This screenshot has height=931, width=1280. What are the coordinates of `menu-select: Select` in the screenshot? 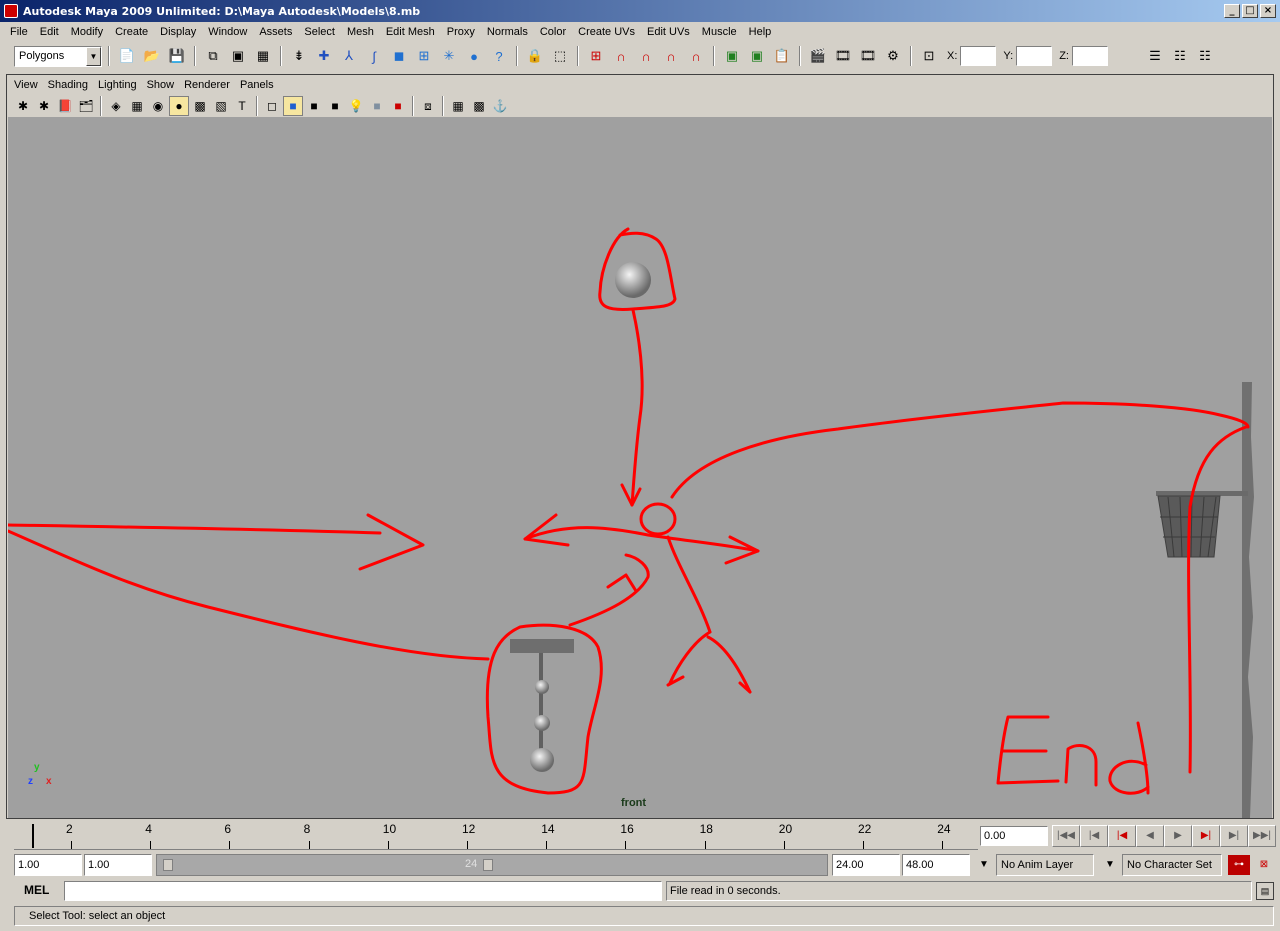 It's located at (319, 32).